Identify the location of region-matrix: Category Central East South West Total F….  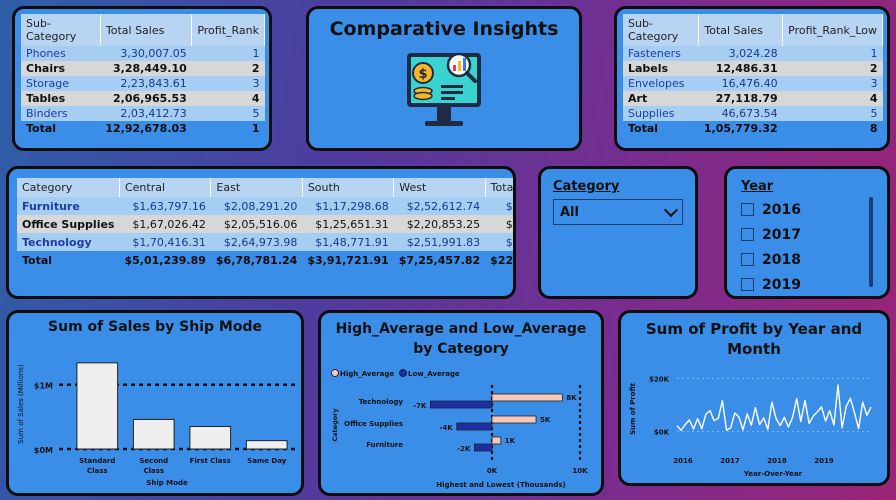
(265, 223).